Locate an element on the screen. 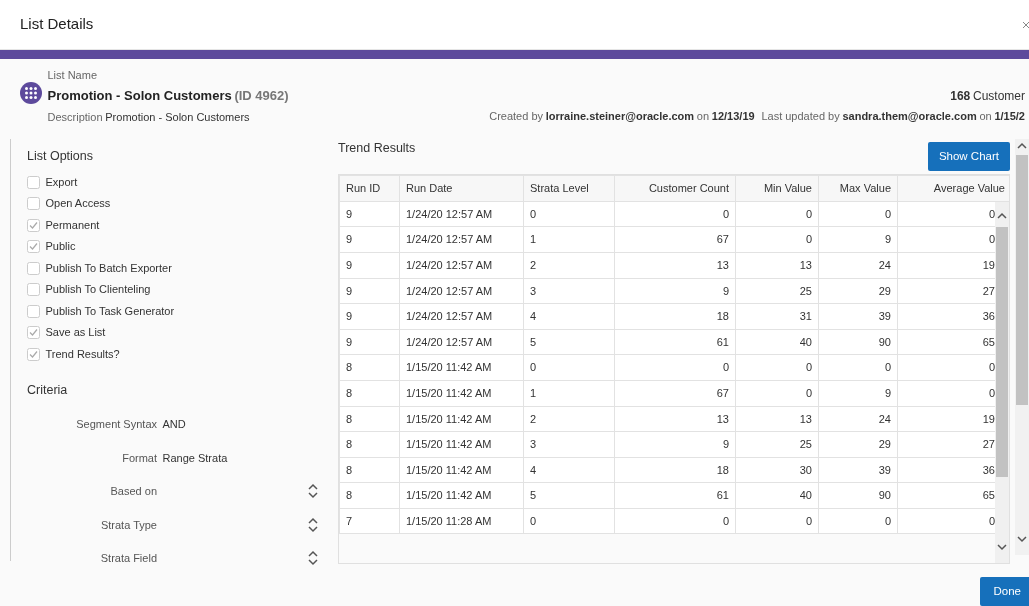 The width and height of the screenshot is (1029, 606). checkbox-label: Save as List is located at coordinates (75, 333).